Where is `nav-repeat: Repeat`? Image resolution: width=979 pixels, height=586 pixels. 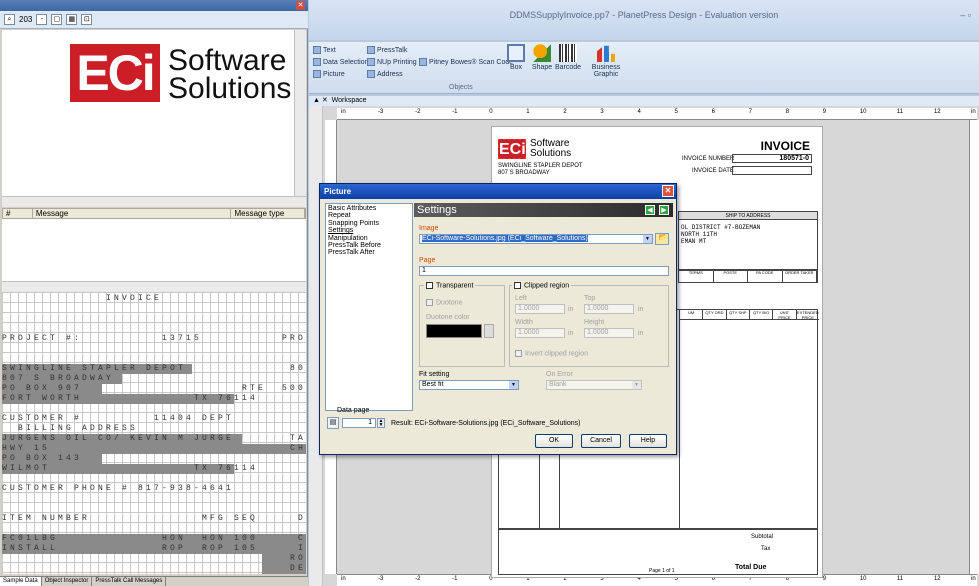
nav-repeat: Repeat is located at coordinates (369, 215).